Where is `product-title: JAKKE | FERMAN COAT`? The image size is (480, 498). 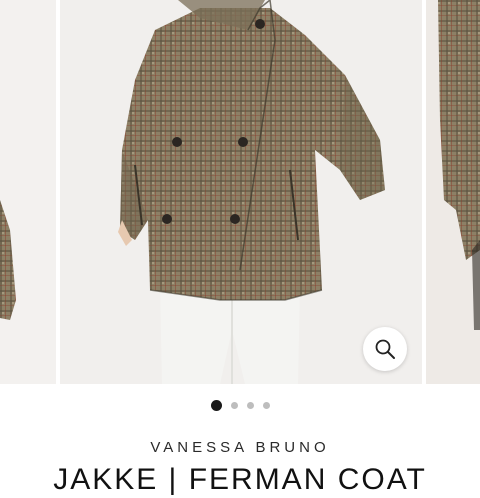 product-title: JAKKE | FERMAN COAT is located at coordinates (240, 479).